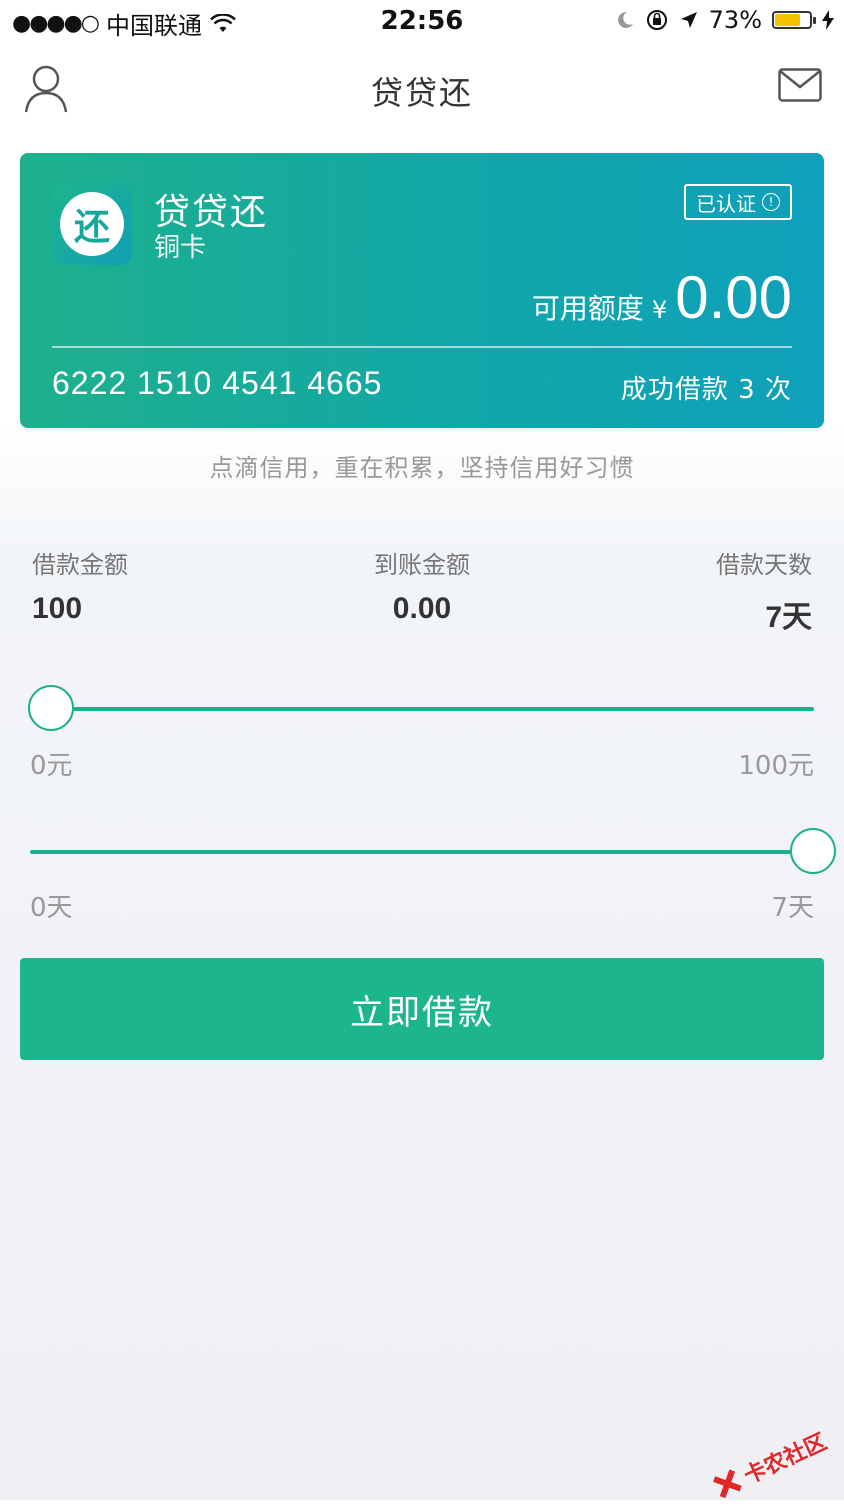 This screenshot has height=1504, width=844. Describe the element at coordinates (217, 383) in the screenshot. I see `card-number: 6222 1510 4541 4665` at that location.